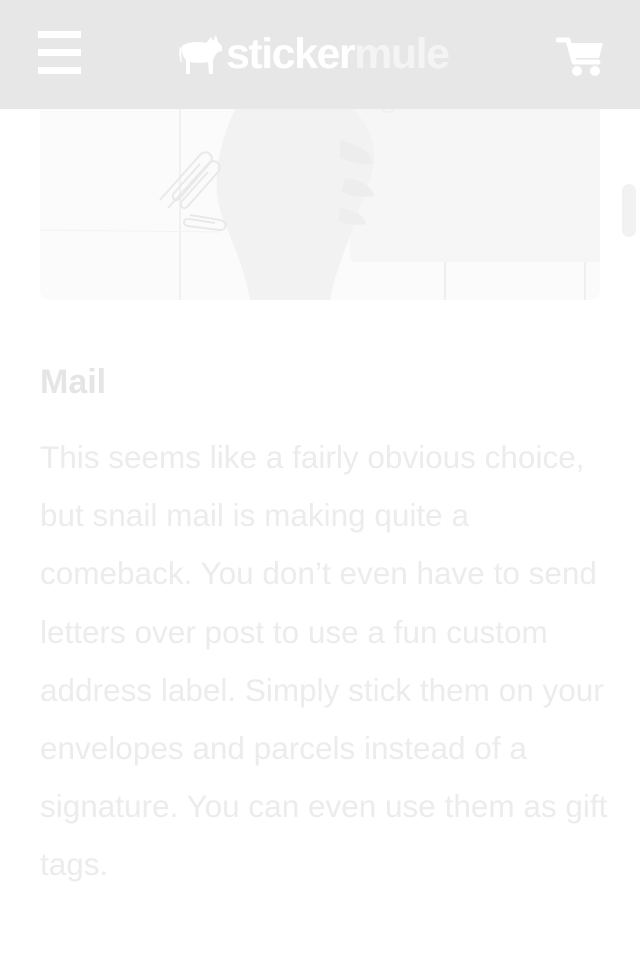 This screenshot has height=959, width=640. What do you see at coordinates (402, 53) in the screenshot?
I see `logo-text-mule: mule` at bounding box center [402, 53].